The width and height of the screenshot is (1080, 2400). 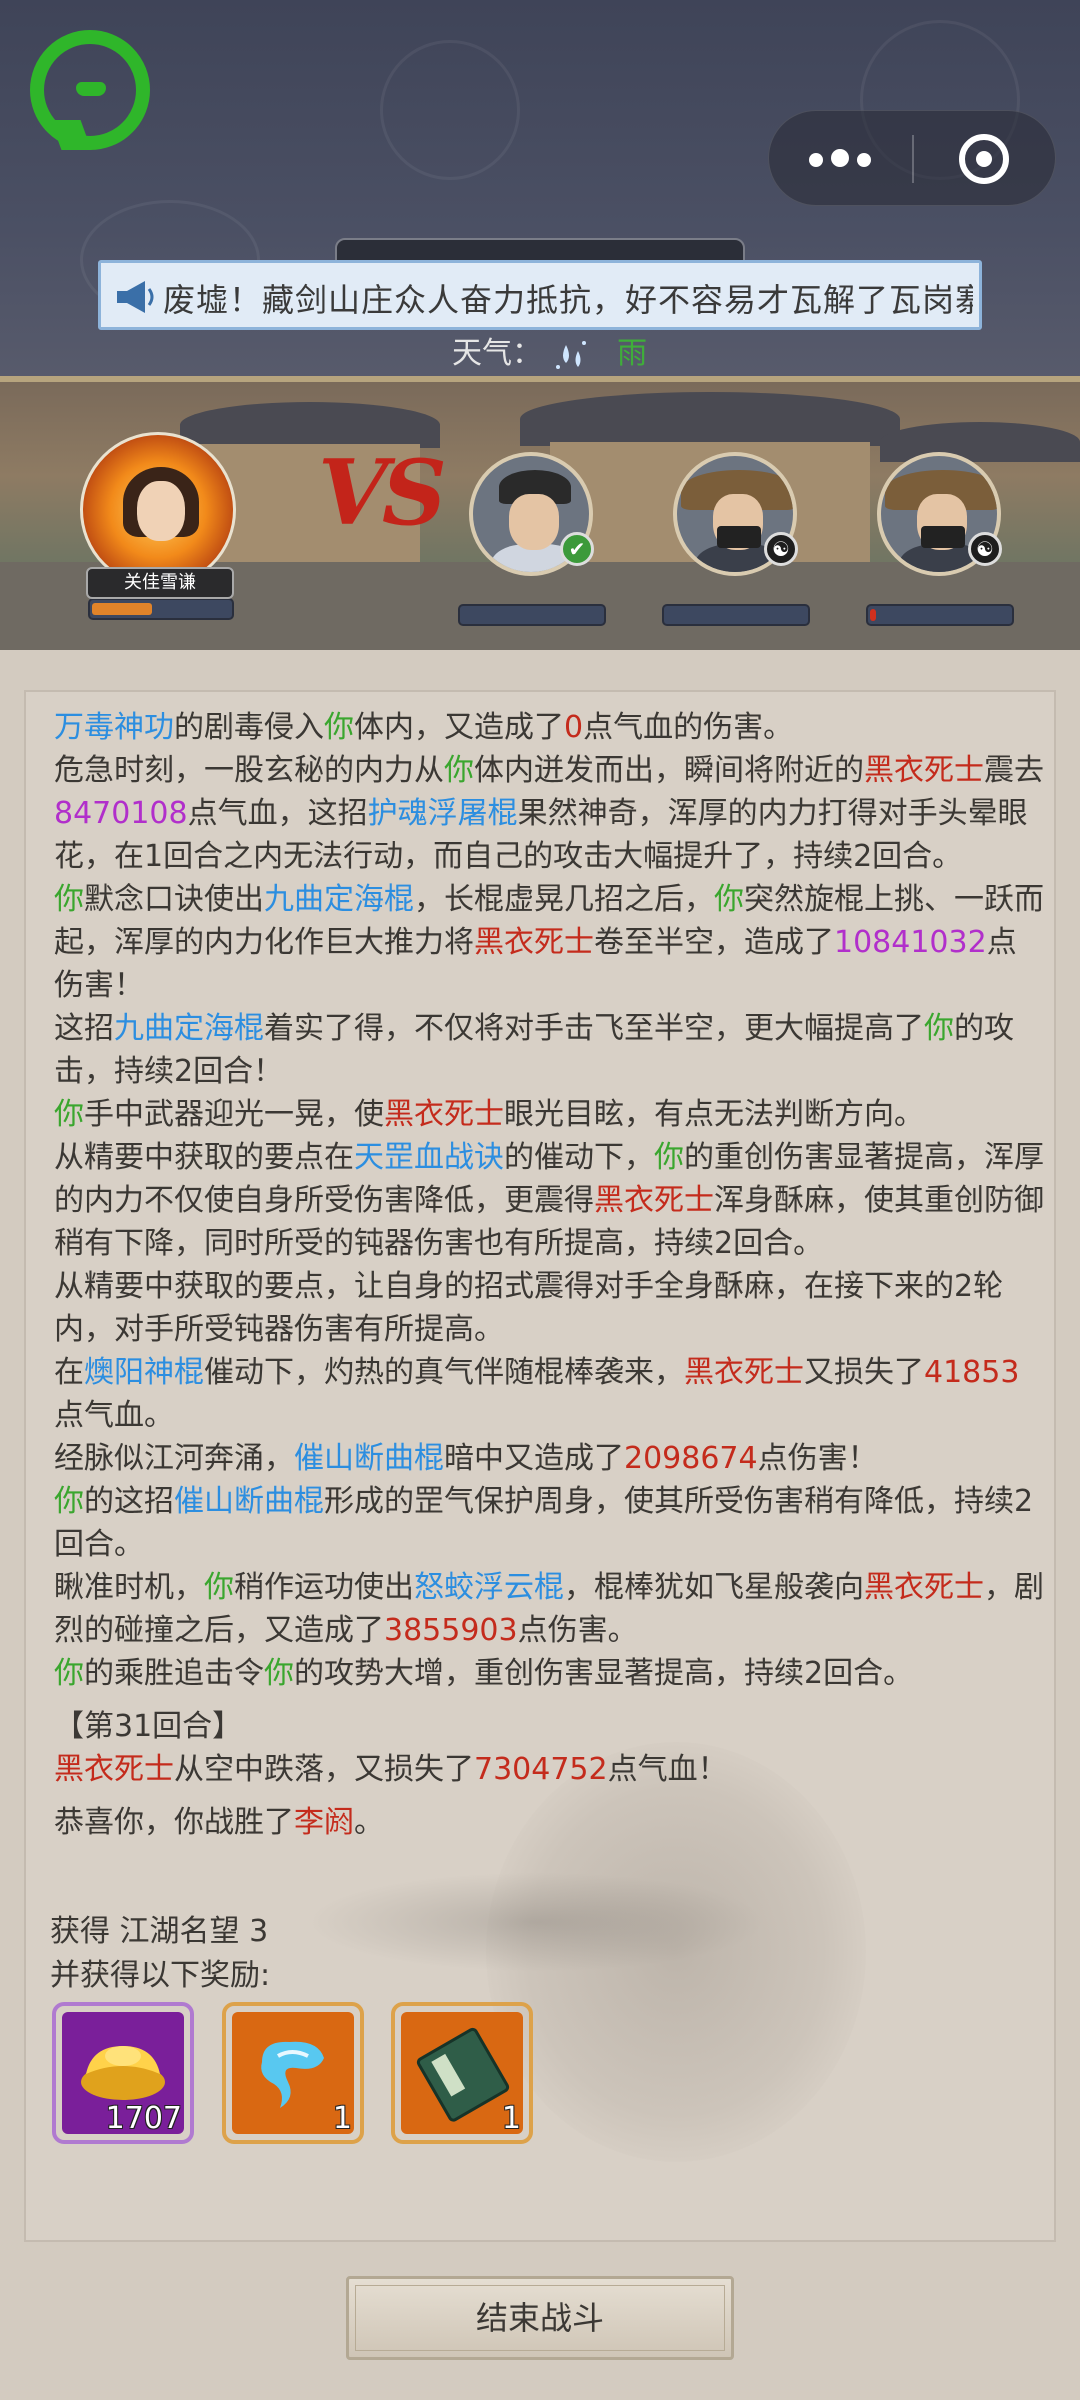 I want to click on log-entry: 你的乘胜追击令你的攻势大增，重创伤害显著提高，持续2回合。, so click(x=549, y=1673).